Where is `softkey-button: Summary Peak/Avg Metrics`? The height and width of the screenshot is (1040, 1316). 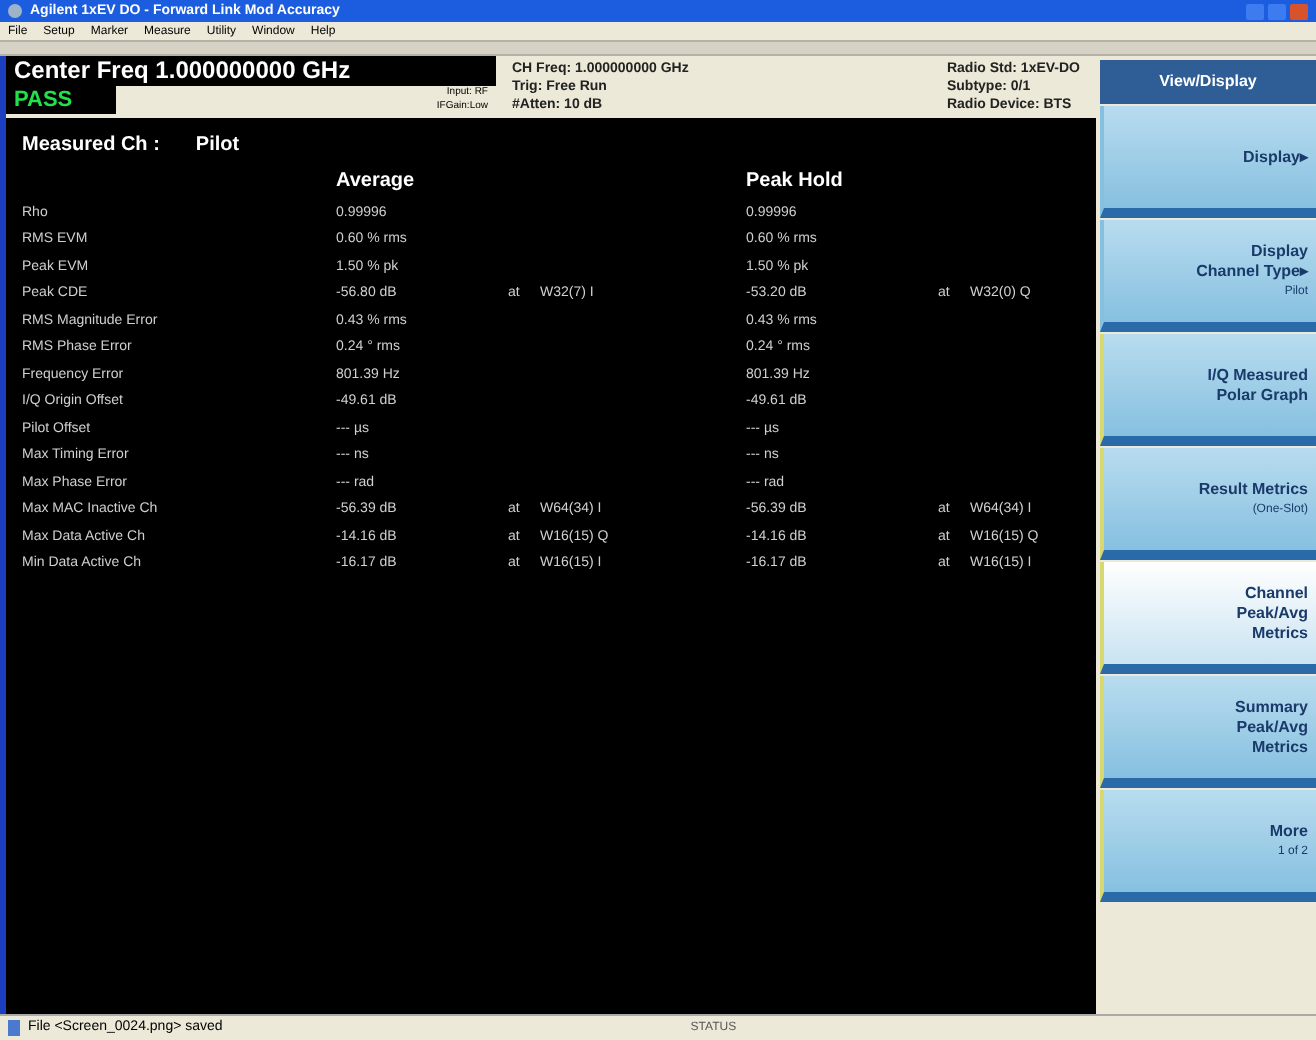
softkey-button: Summary Peak/Avg Metrics is located at coordinates (1208, 732).